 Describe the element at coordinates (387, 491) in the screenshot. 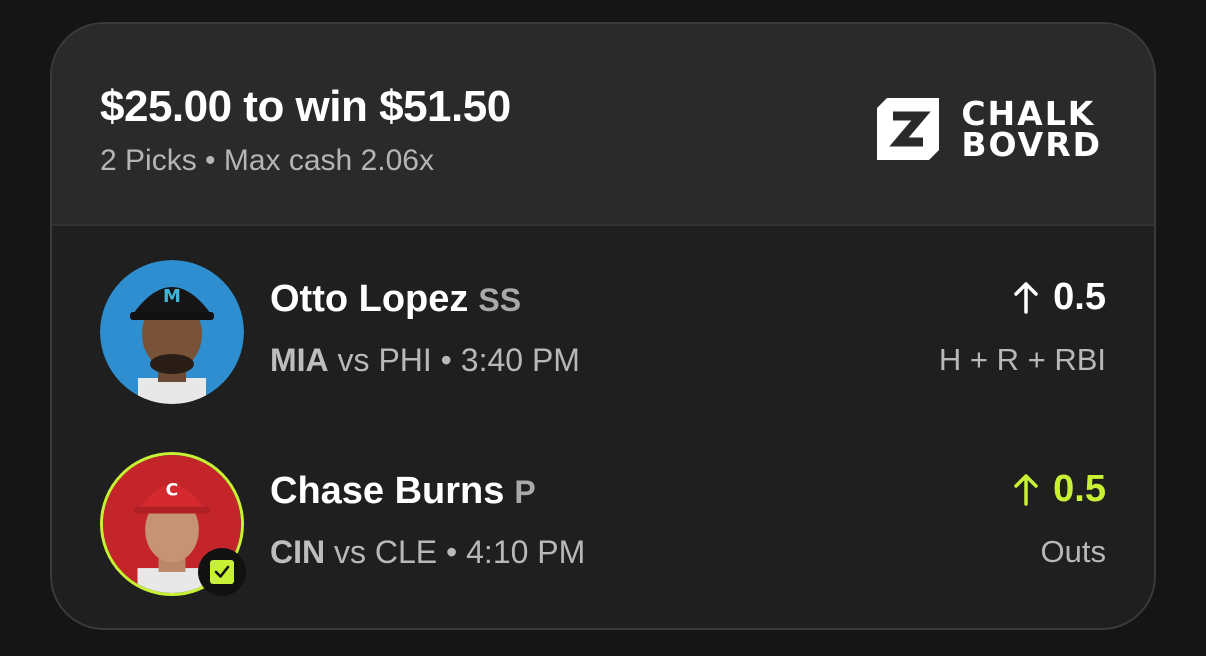

I see `player-name: Chase Burns` at that location.